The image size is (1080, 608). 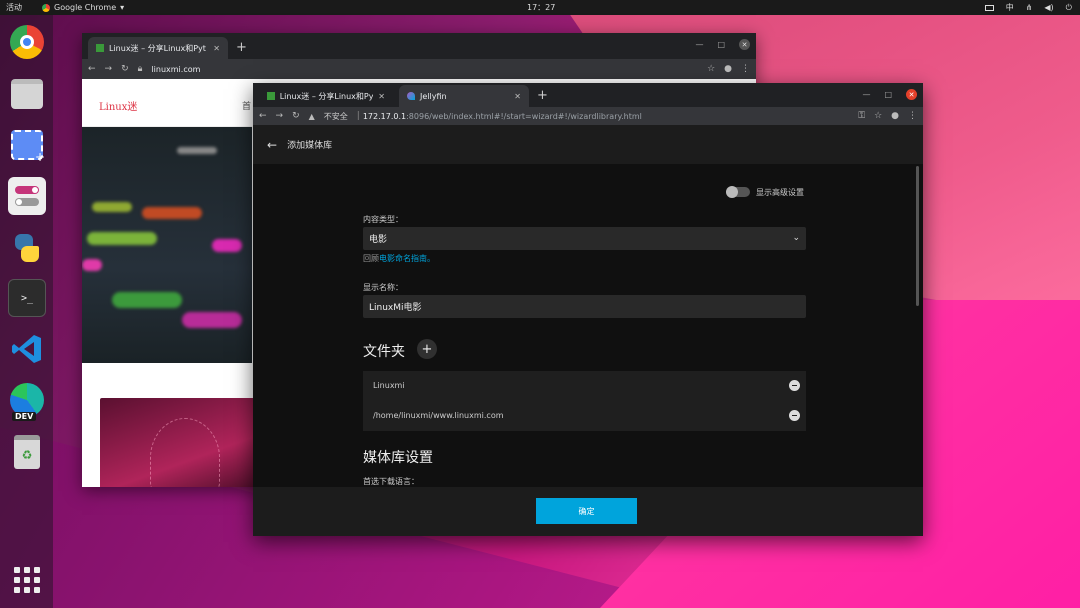 What do you see at coordinates (118, 105) in the screenshot?
I see `site-logo: Linux迷` at bounding box center [118, 105].